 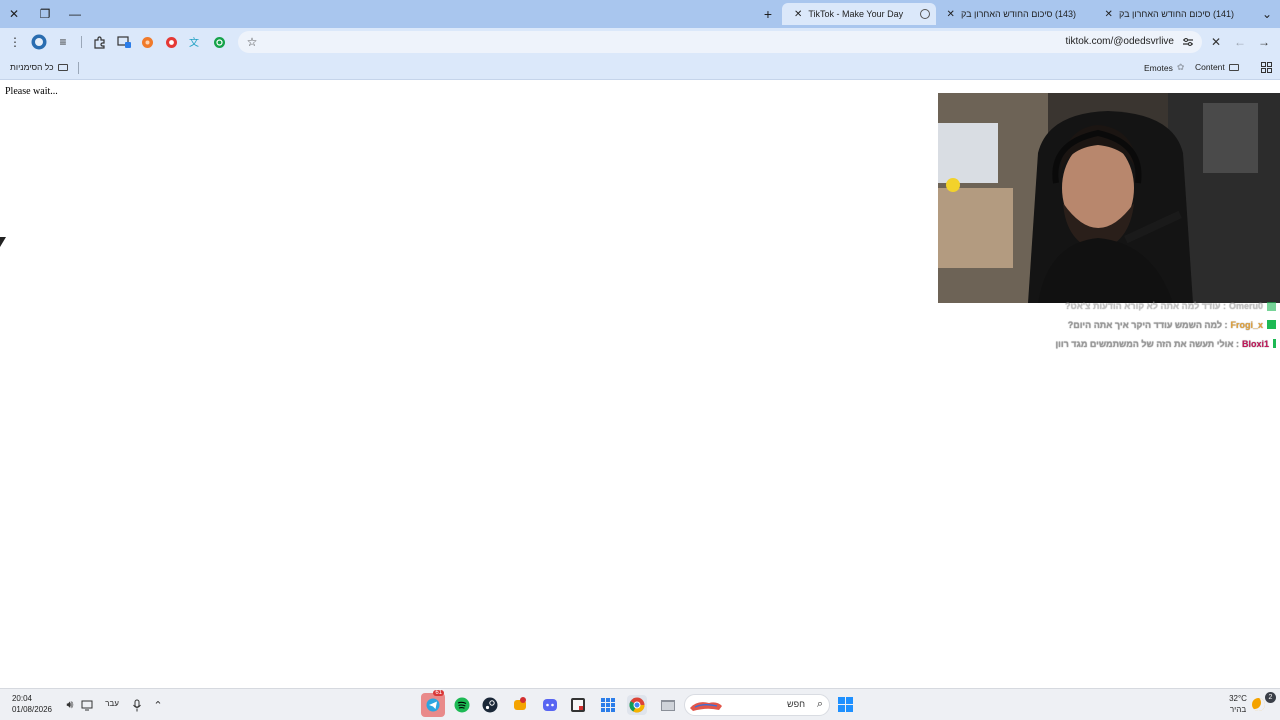 What do you see at coordinates (720, 42) in the screenshot?
I see `address-bar: ☆ tiktok.com/@odedsvrlive` at bounding box center [720, 42].